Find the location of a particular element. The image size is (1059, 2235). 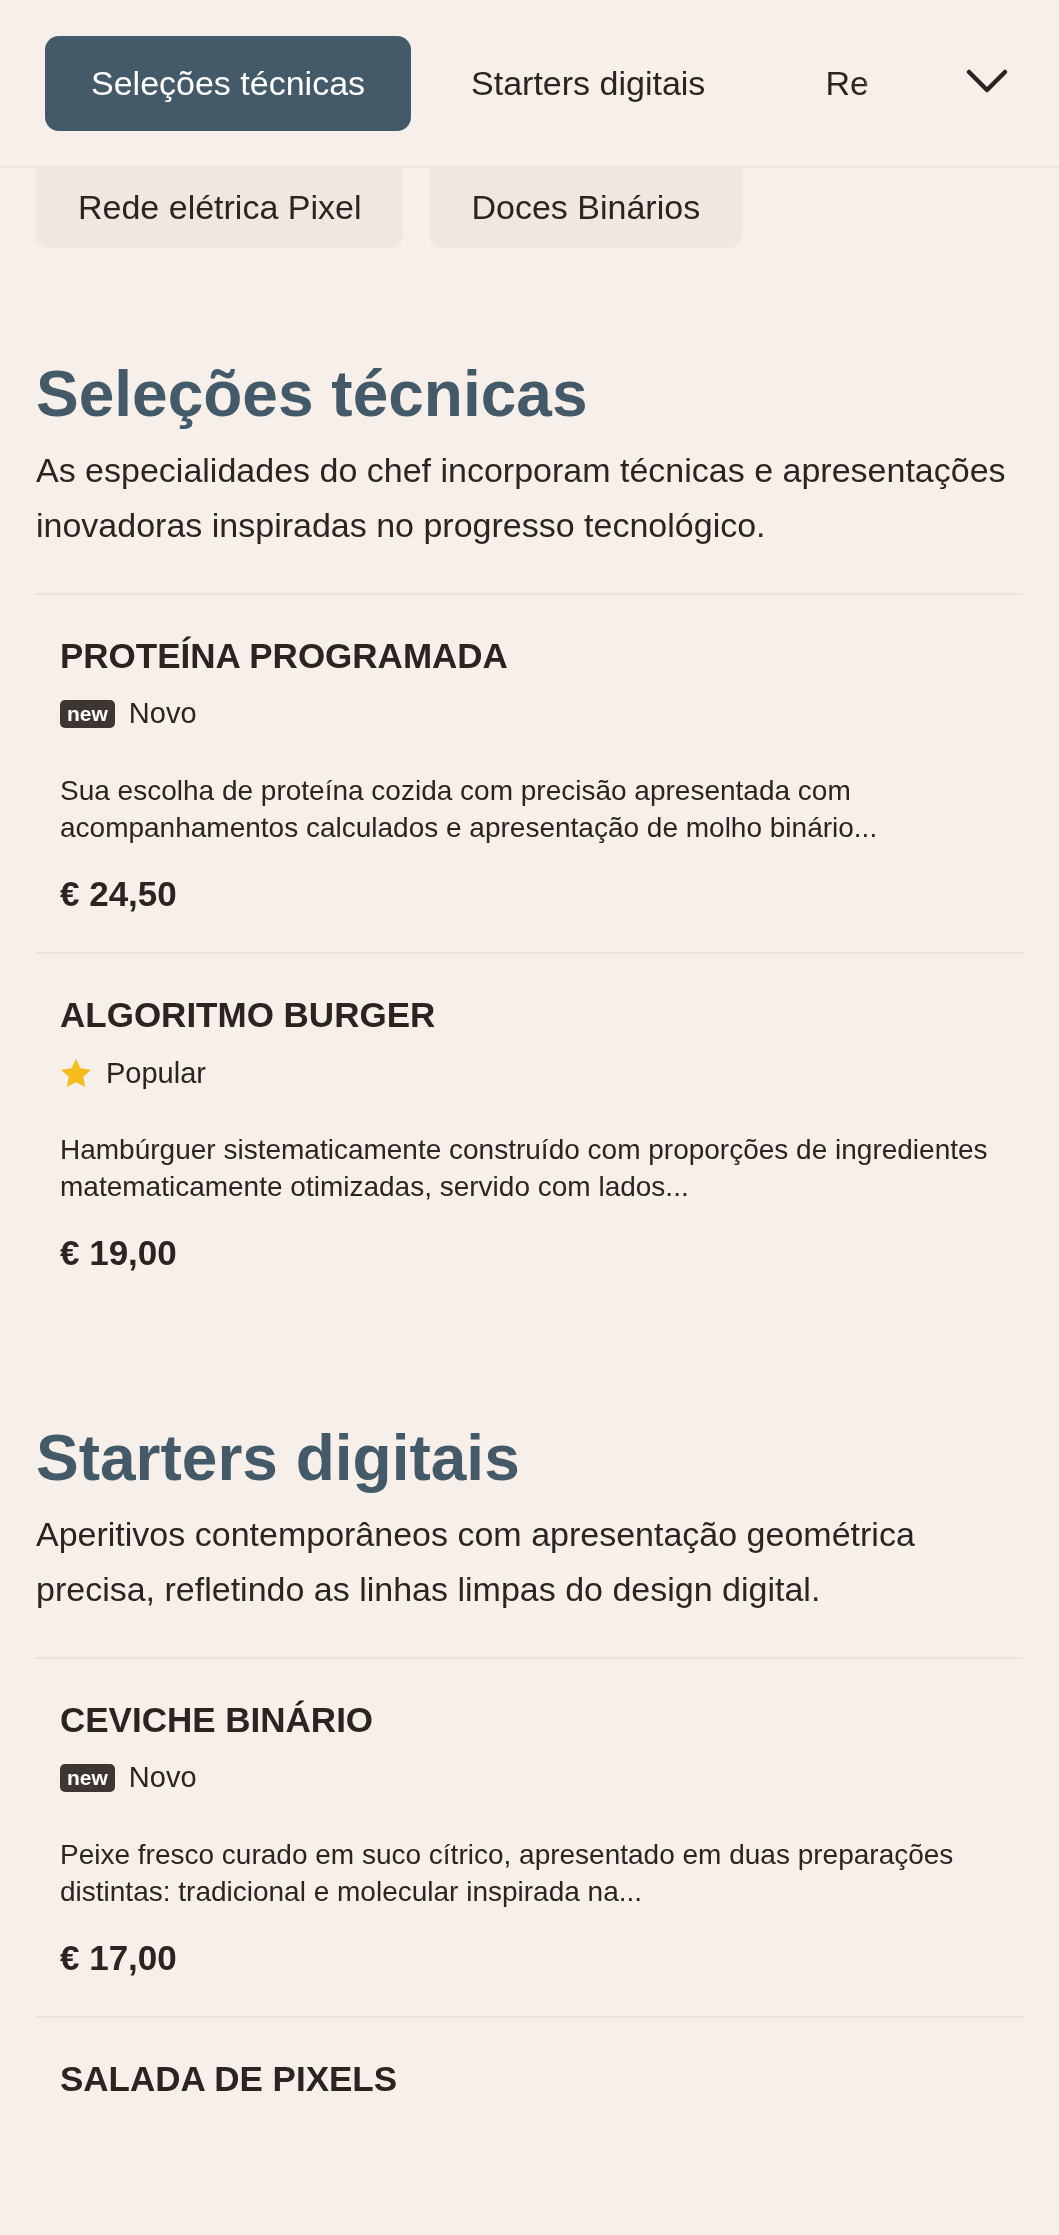

dish-name: PROTEÍNA PROGRAMADA is located at coordinates (284, 655).